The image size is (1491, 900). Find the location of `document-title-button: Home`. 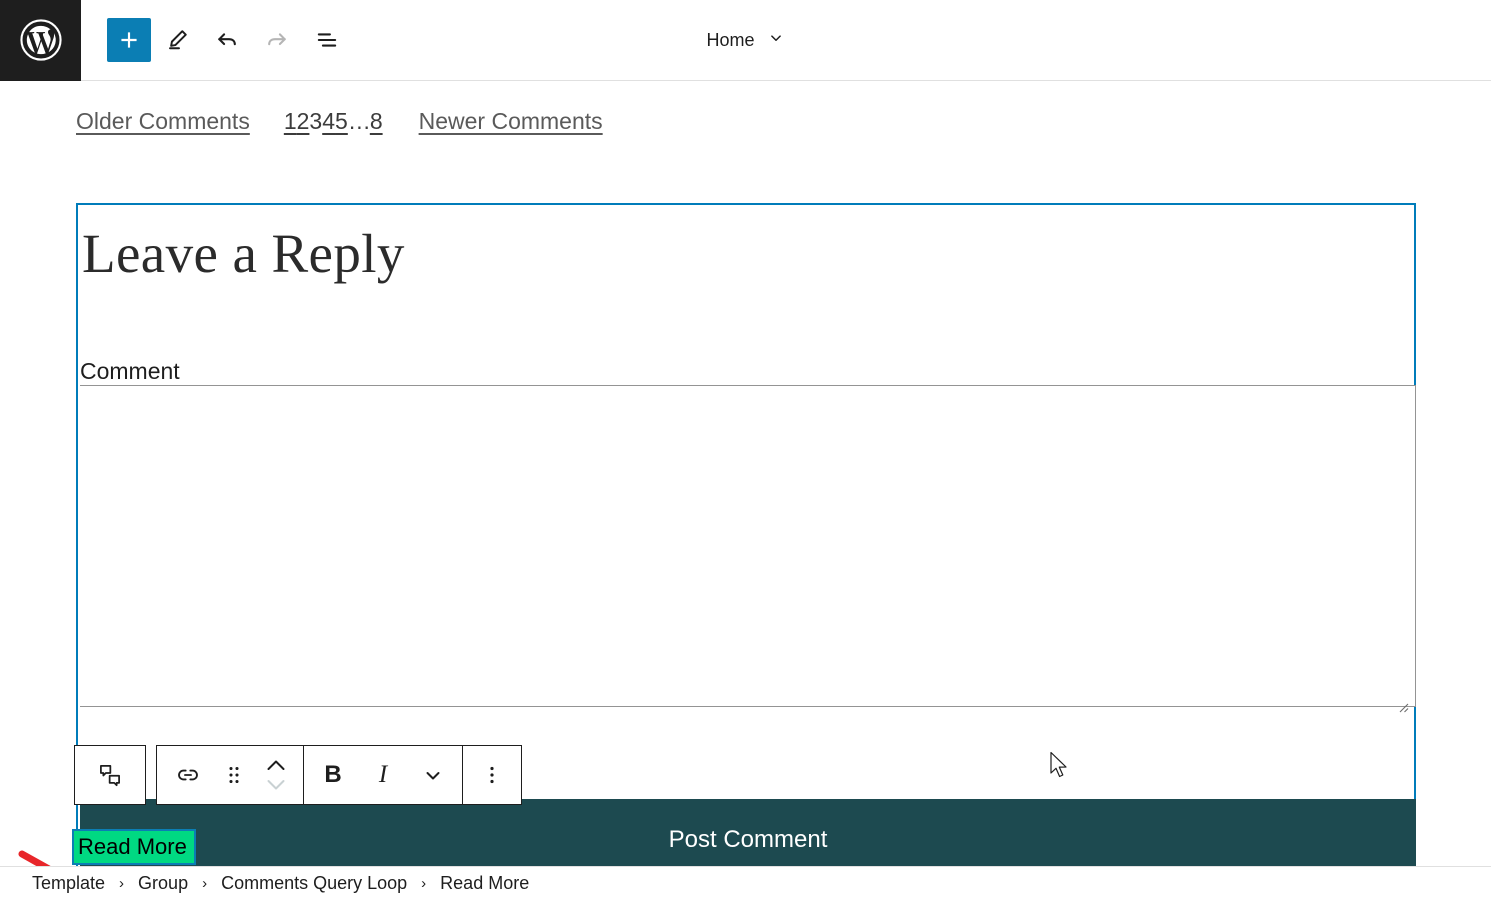

document-title-button: Home is located at coordinates (745, 40).